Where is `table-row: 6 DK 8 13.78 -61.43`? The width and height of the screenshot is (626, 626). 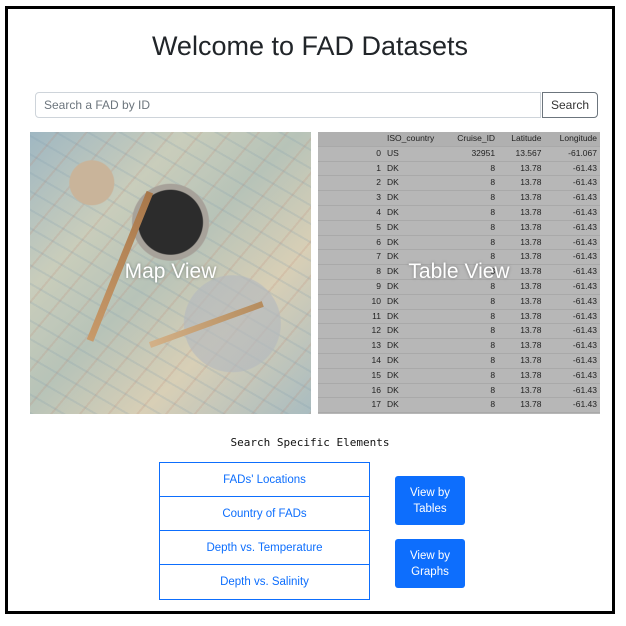 table-row: 6 DK 8 13.78 -61.43 is located at coordinates (459, 243).